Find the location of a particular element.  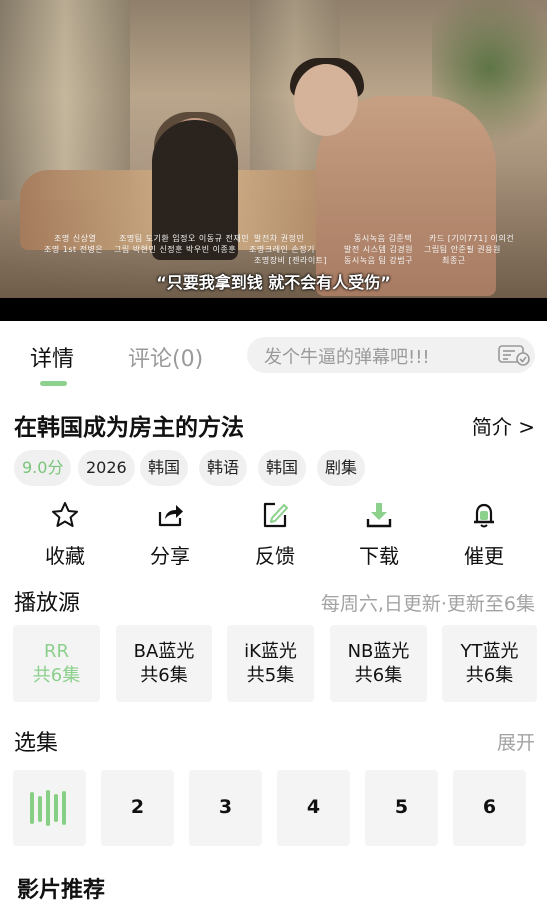

source-name: iK蓝光 is located at coordinates (270, 651).